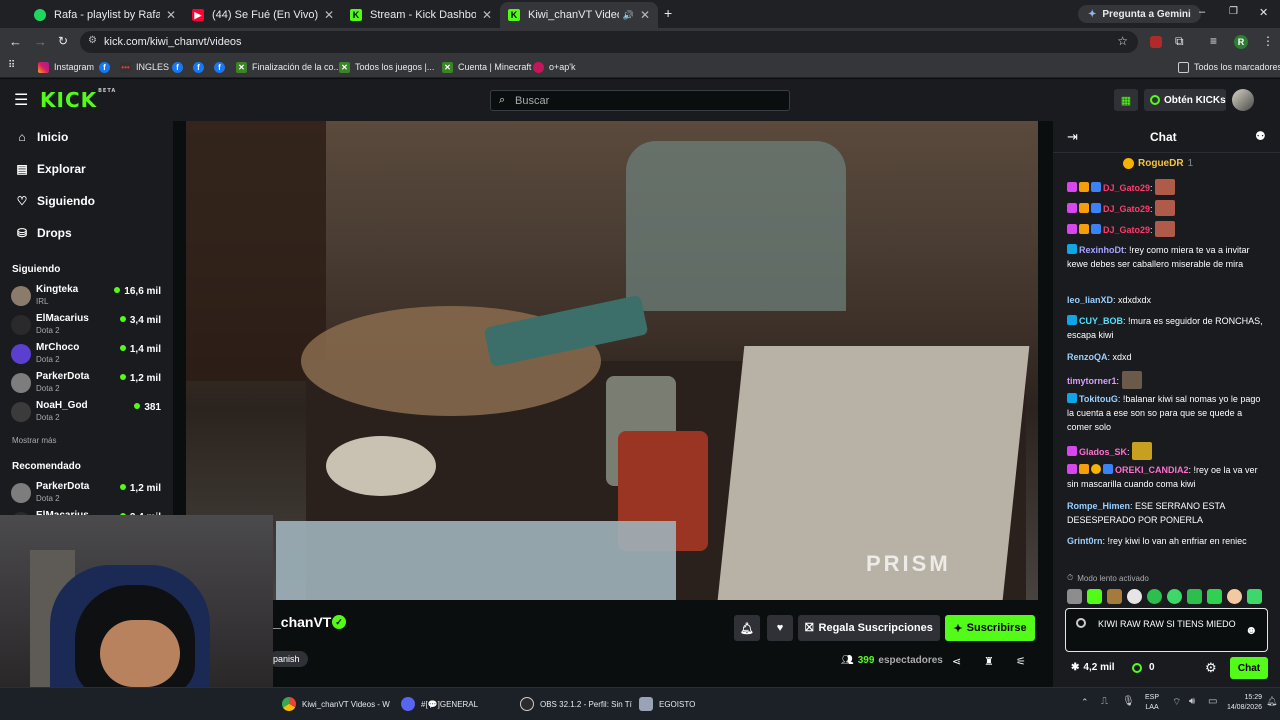 This screenshot has height=720, width=1280. Describe the element at coordinates (1081, 623) in the screenshot. I see `reply-icon` at that location.